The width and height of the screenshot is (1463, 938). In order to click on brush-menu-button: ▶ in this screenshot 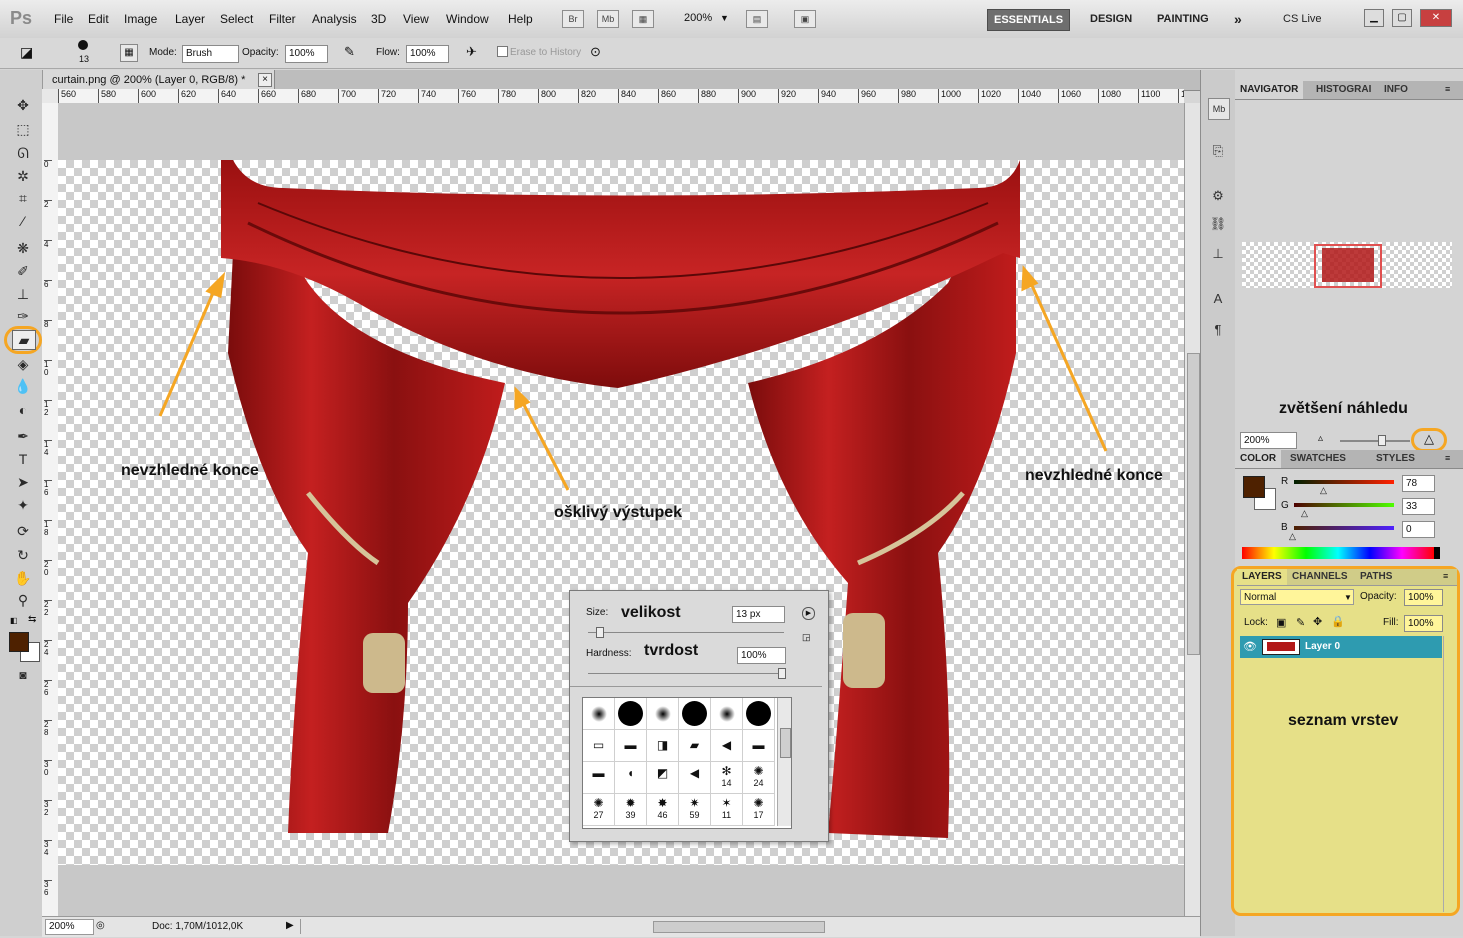, I will do `click(808, 613)`.